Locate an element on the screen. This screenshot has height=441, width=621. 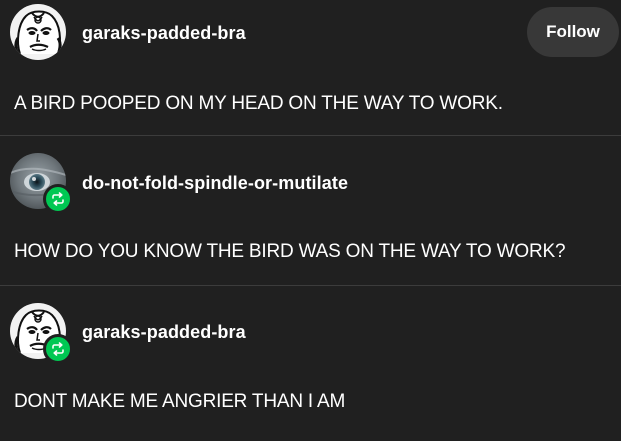
follow-button: Follow is located at coordinates (573, 32).